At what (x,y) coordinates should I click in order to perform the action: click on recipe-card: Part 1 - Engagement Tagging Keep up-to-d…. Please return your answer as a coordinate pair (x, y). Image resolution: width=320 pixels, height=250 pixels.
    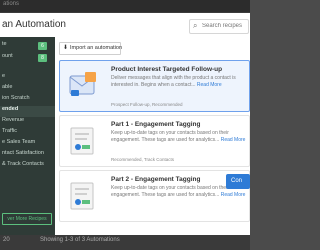
    Looking at the image, I should click on (154, 141).